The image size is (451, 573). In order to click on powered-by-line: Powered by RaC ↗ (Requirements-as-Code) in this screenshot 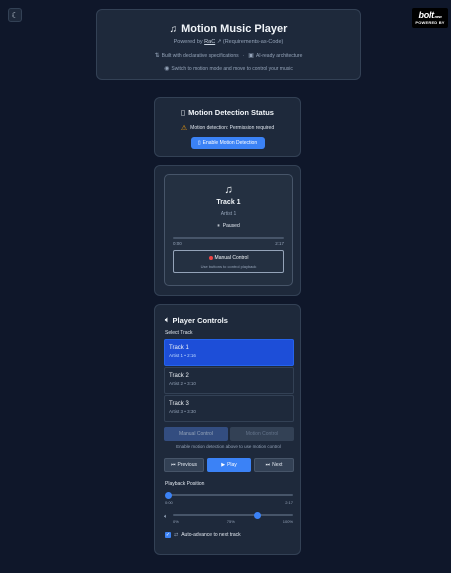, I will do `click(228, 42)`.